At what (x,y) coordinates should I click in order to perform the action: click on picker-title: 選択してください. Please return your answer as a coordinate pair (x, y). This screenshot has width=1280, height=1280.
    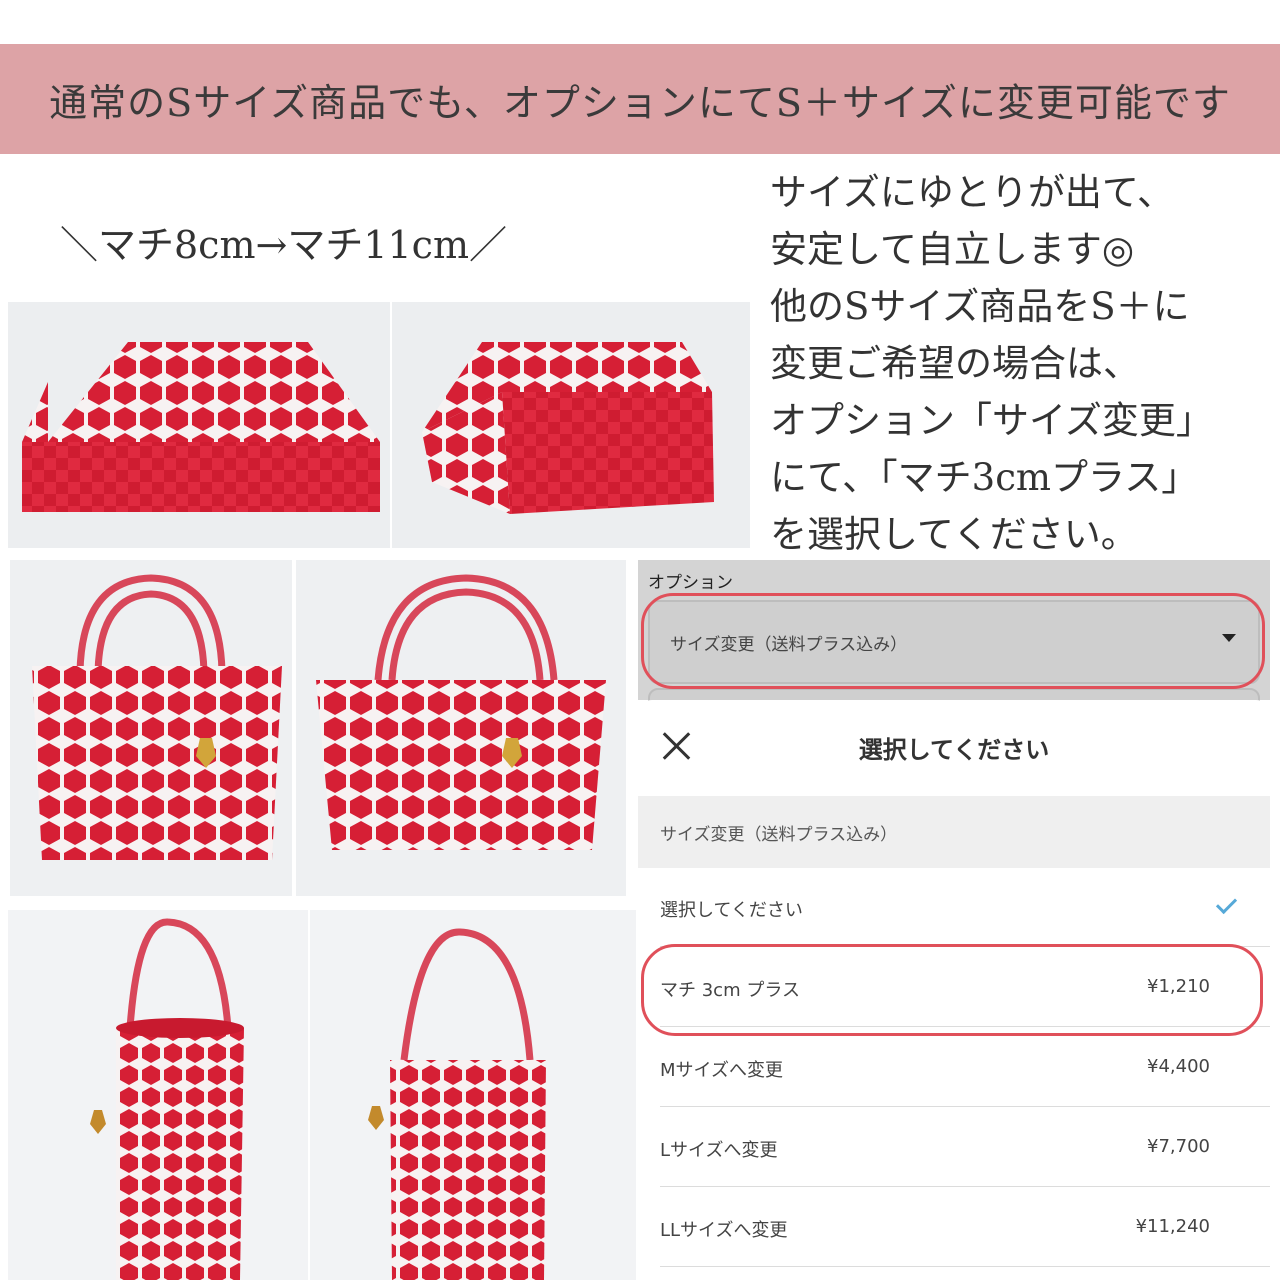
    Looking at the image, I should click on (954, 750).